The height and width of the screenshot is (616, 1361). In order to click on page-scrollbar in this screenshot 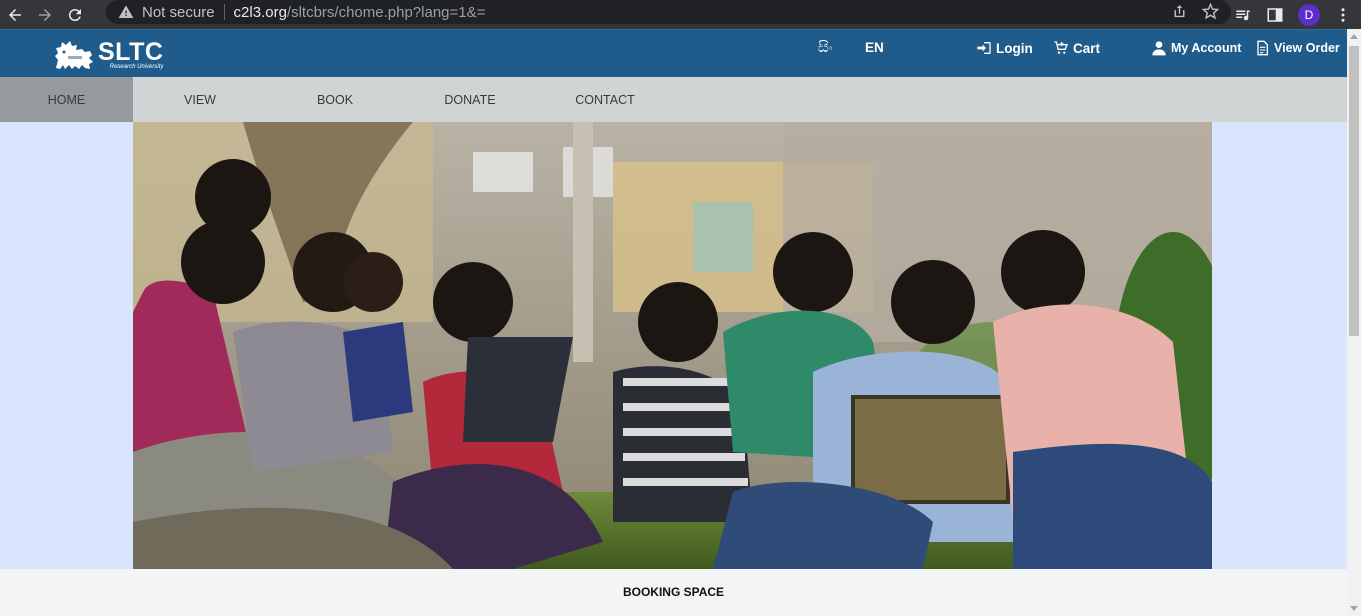, I will do `click(1354, 322)`.